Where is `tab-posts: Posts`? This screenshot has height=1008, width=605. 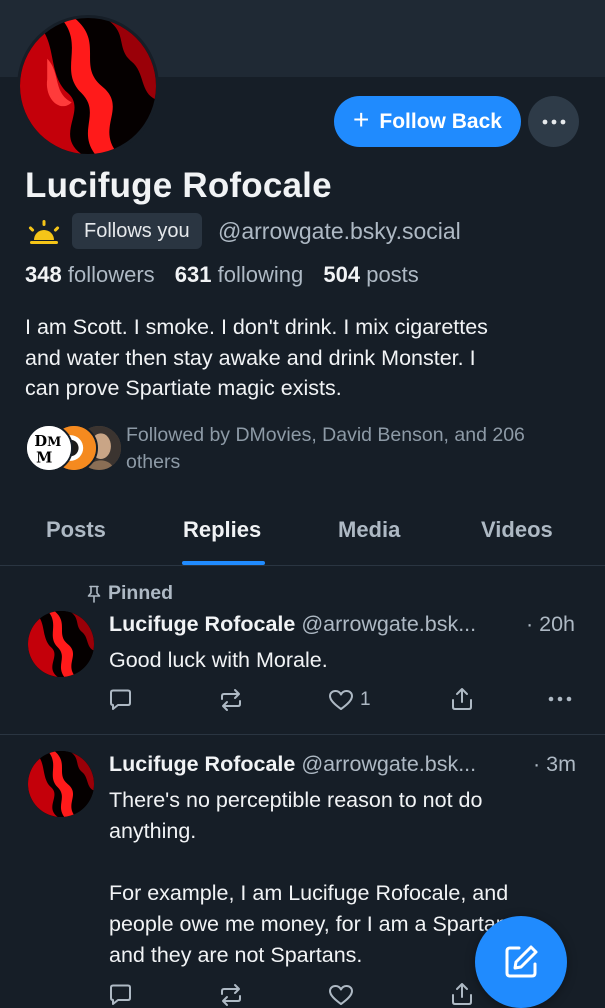
tab-posts: Posts is located at coordinates (76, 530).